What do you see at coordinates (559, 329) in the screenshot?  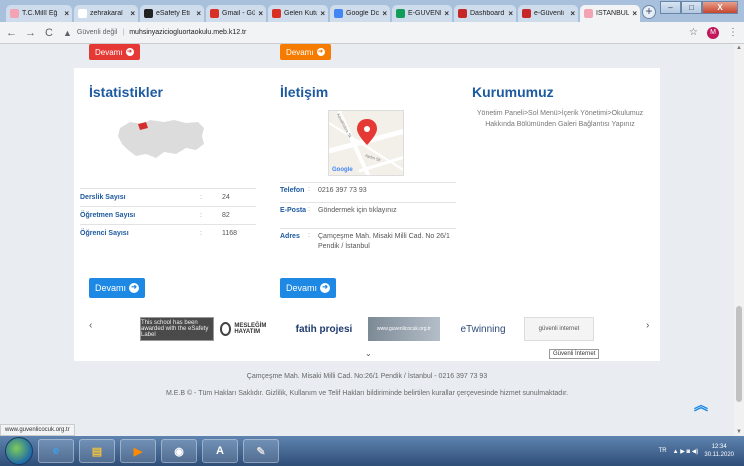 I see `guvenli-internet-logo: güvenli internet` at bounding box center [559, 329].